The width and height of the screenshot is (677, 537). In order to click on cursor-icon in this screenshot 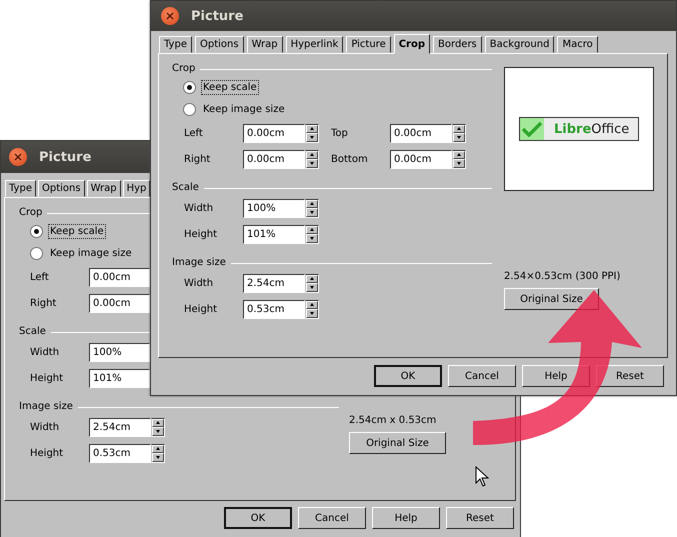, I will do `click(482, 477)`.